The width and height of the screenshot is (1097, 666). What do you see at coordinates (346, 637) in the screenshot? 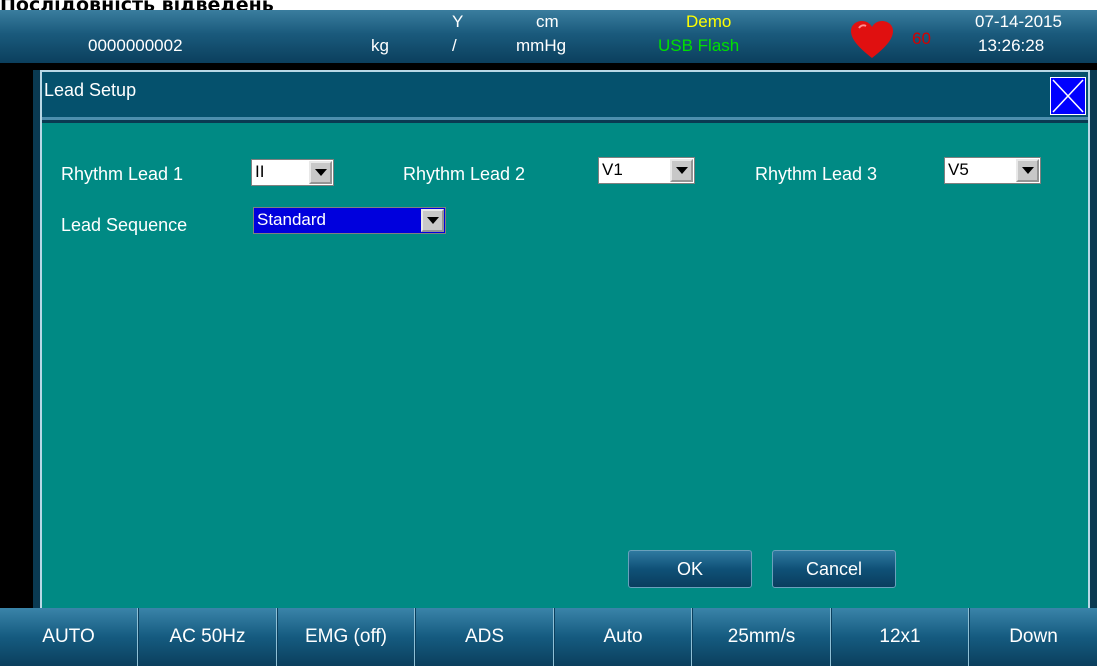
I see `softkey-emg-filter: EMG (off)` at bounding box center [346, 637].